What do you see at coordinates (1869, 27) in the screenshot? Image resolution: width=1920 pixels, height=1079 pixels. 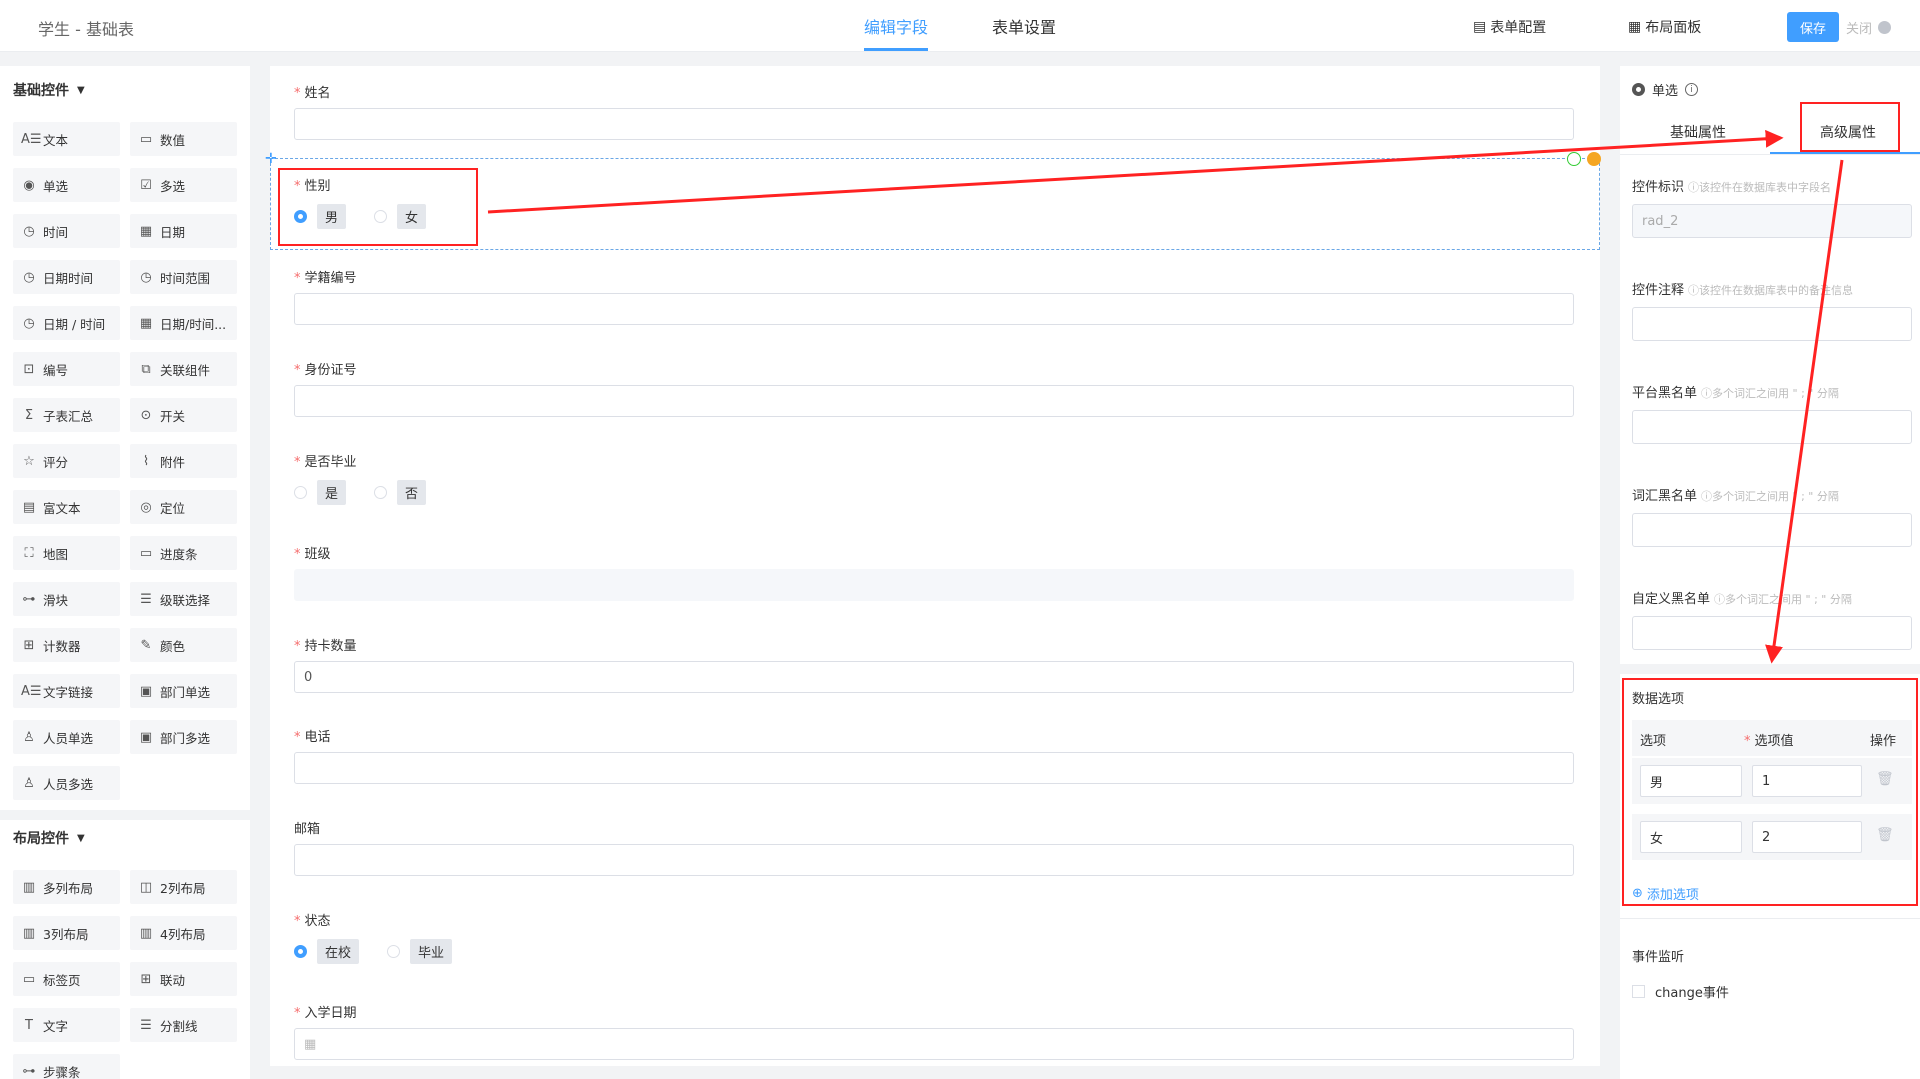 I see `close-button: 关闭` at bounding box center [1869, 27].